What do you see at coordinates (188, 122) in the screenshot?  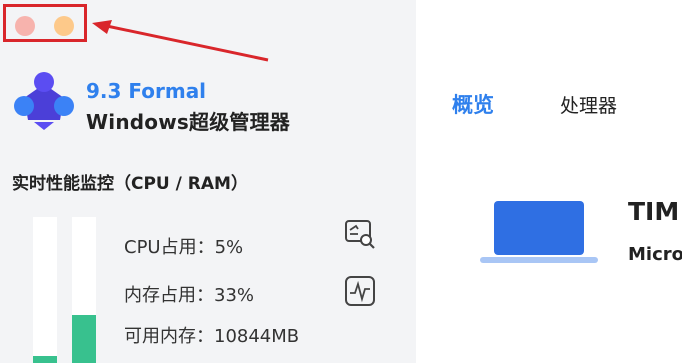 I see `app-name: Windows超级管理器` at bounding box center [188, 122].